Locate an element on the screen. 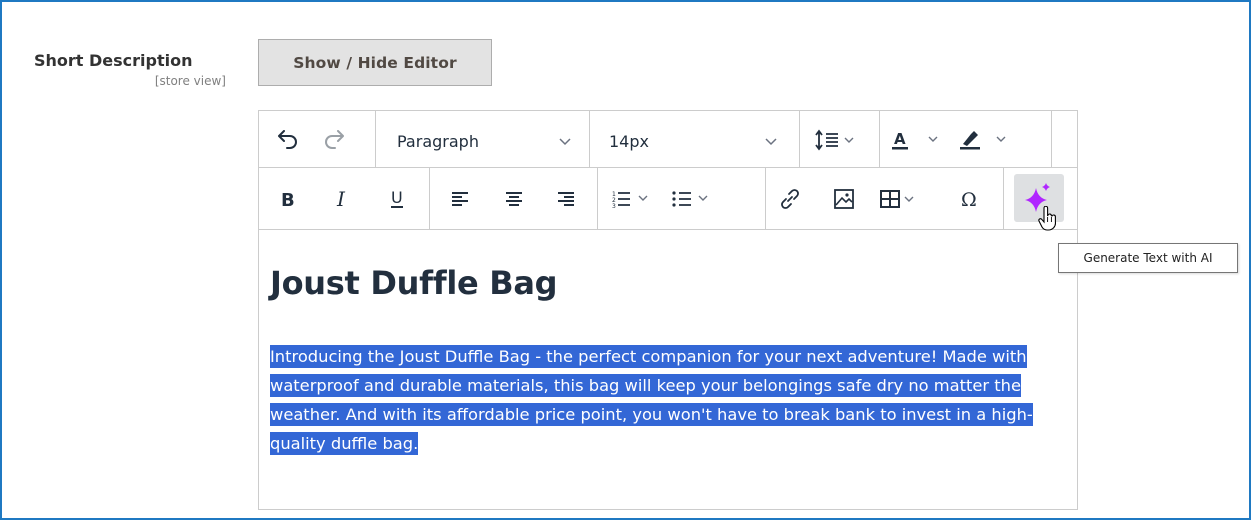 The image size is (1255, 520). svg-text: A is located at coordinates (900, 139).